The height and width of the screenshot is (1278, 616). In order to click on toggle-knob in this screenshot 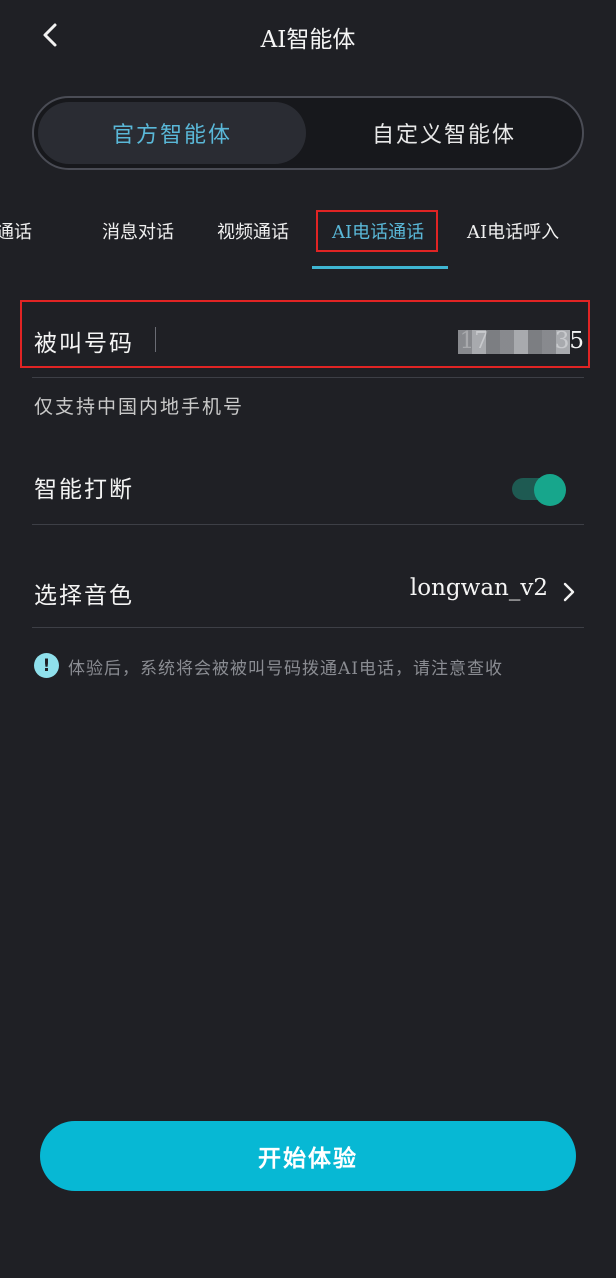, I will do `click(550, 490)`.